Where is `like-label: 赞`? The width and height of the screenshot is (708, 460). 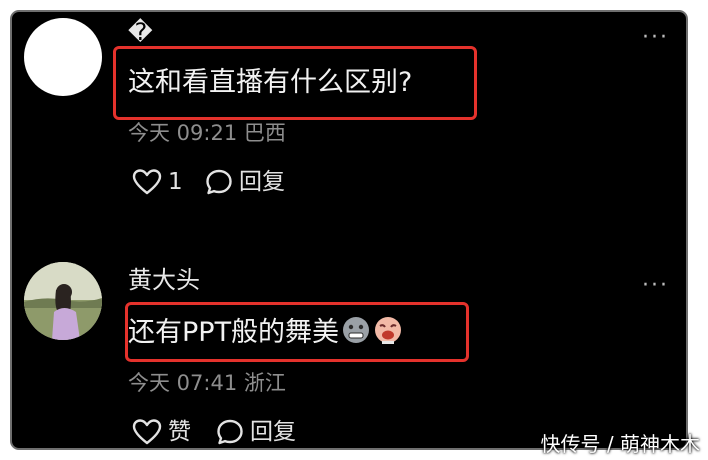
like-label: 赞 is located at coordinates (179, 432).